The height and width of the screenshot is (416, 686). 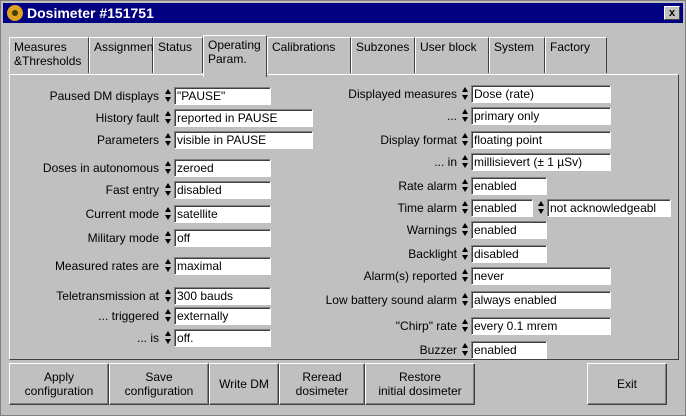 What do you see at coordinates (431, 230) in the screenshot?
I see `warnings-label: Warnings` at bounding box center [431, 230].